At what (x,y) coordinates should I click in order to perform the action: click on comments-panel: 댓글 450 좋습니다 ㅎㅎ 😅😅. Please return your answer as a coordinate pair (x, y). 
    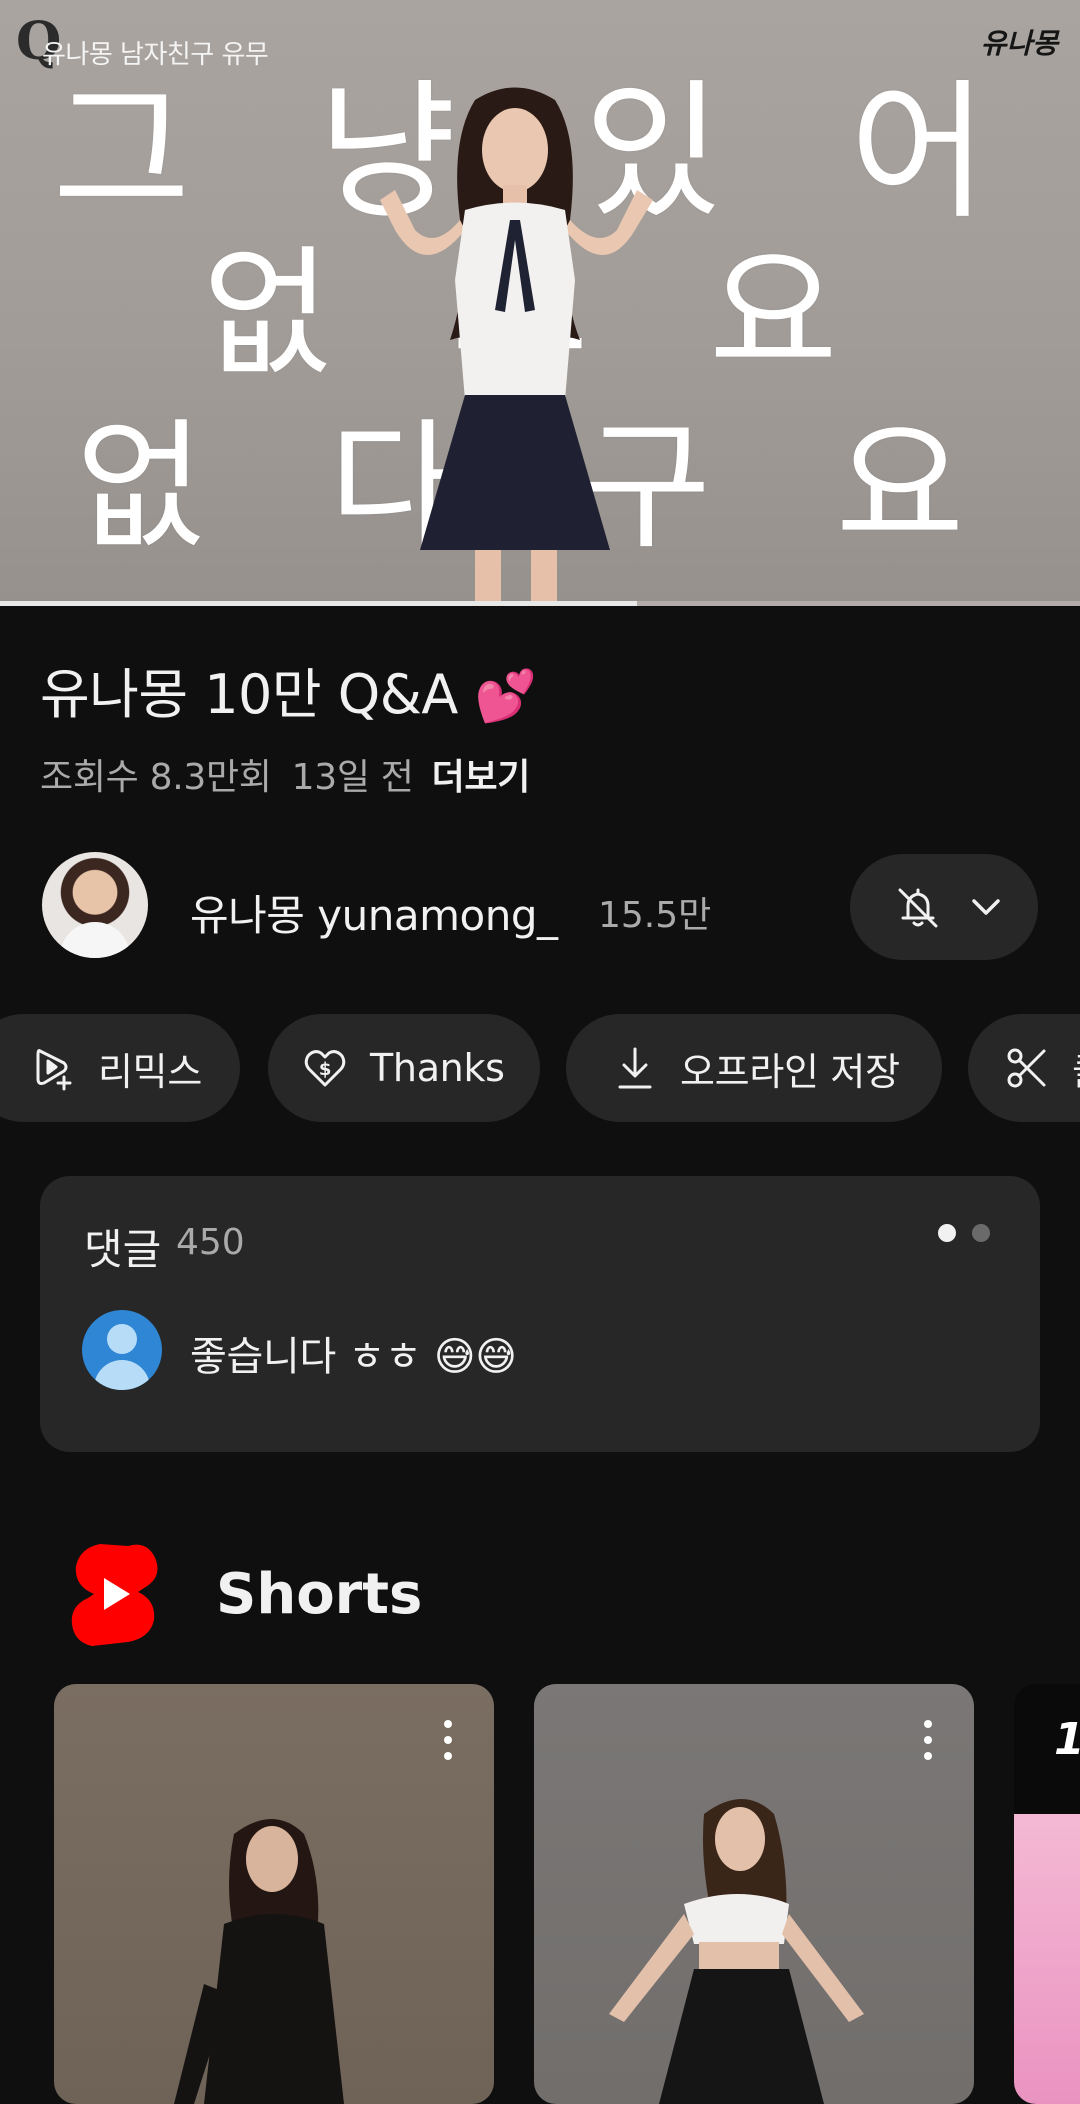
    Looking at the image, I should click on (540, 1314).